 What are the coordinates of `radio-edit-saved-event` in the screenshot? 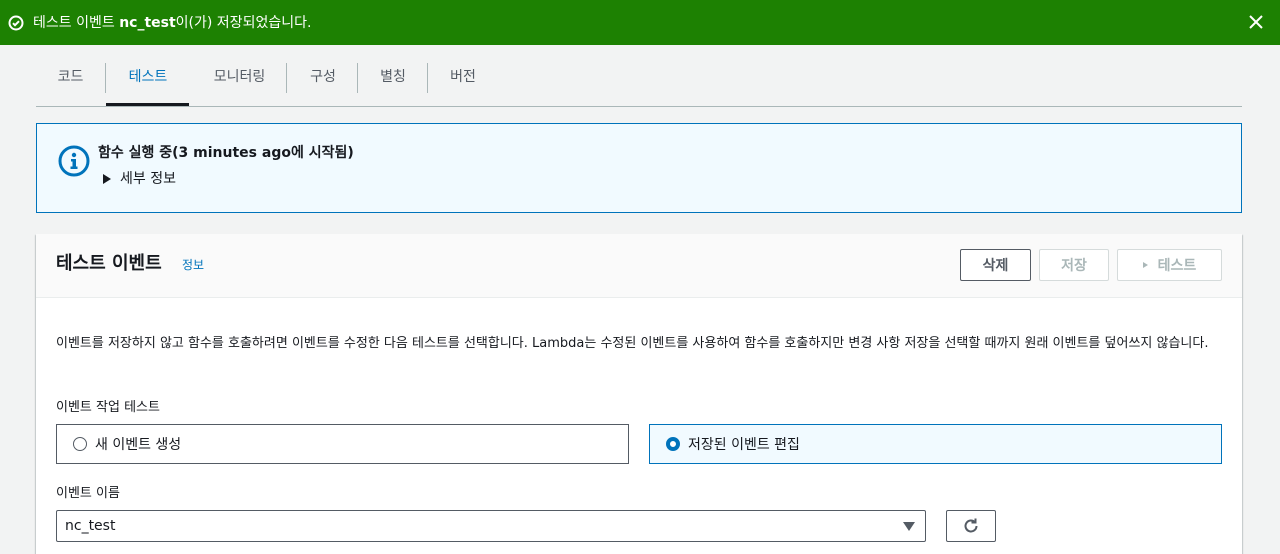 It's located at (673, 444).